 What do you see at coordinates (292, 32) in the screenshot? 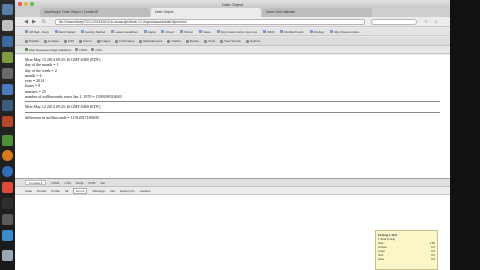
I see `bookmark: Mozilla Firefox` at bounding box center [292, 32].